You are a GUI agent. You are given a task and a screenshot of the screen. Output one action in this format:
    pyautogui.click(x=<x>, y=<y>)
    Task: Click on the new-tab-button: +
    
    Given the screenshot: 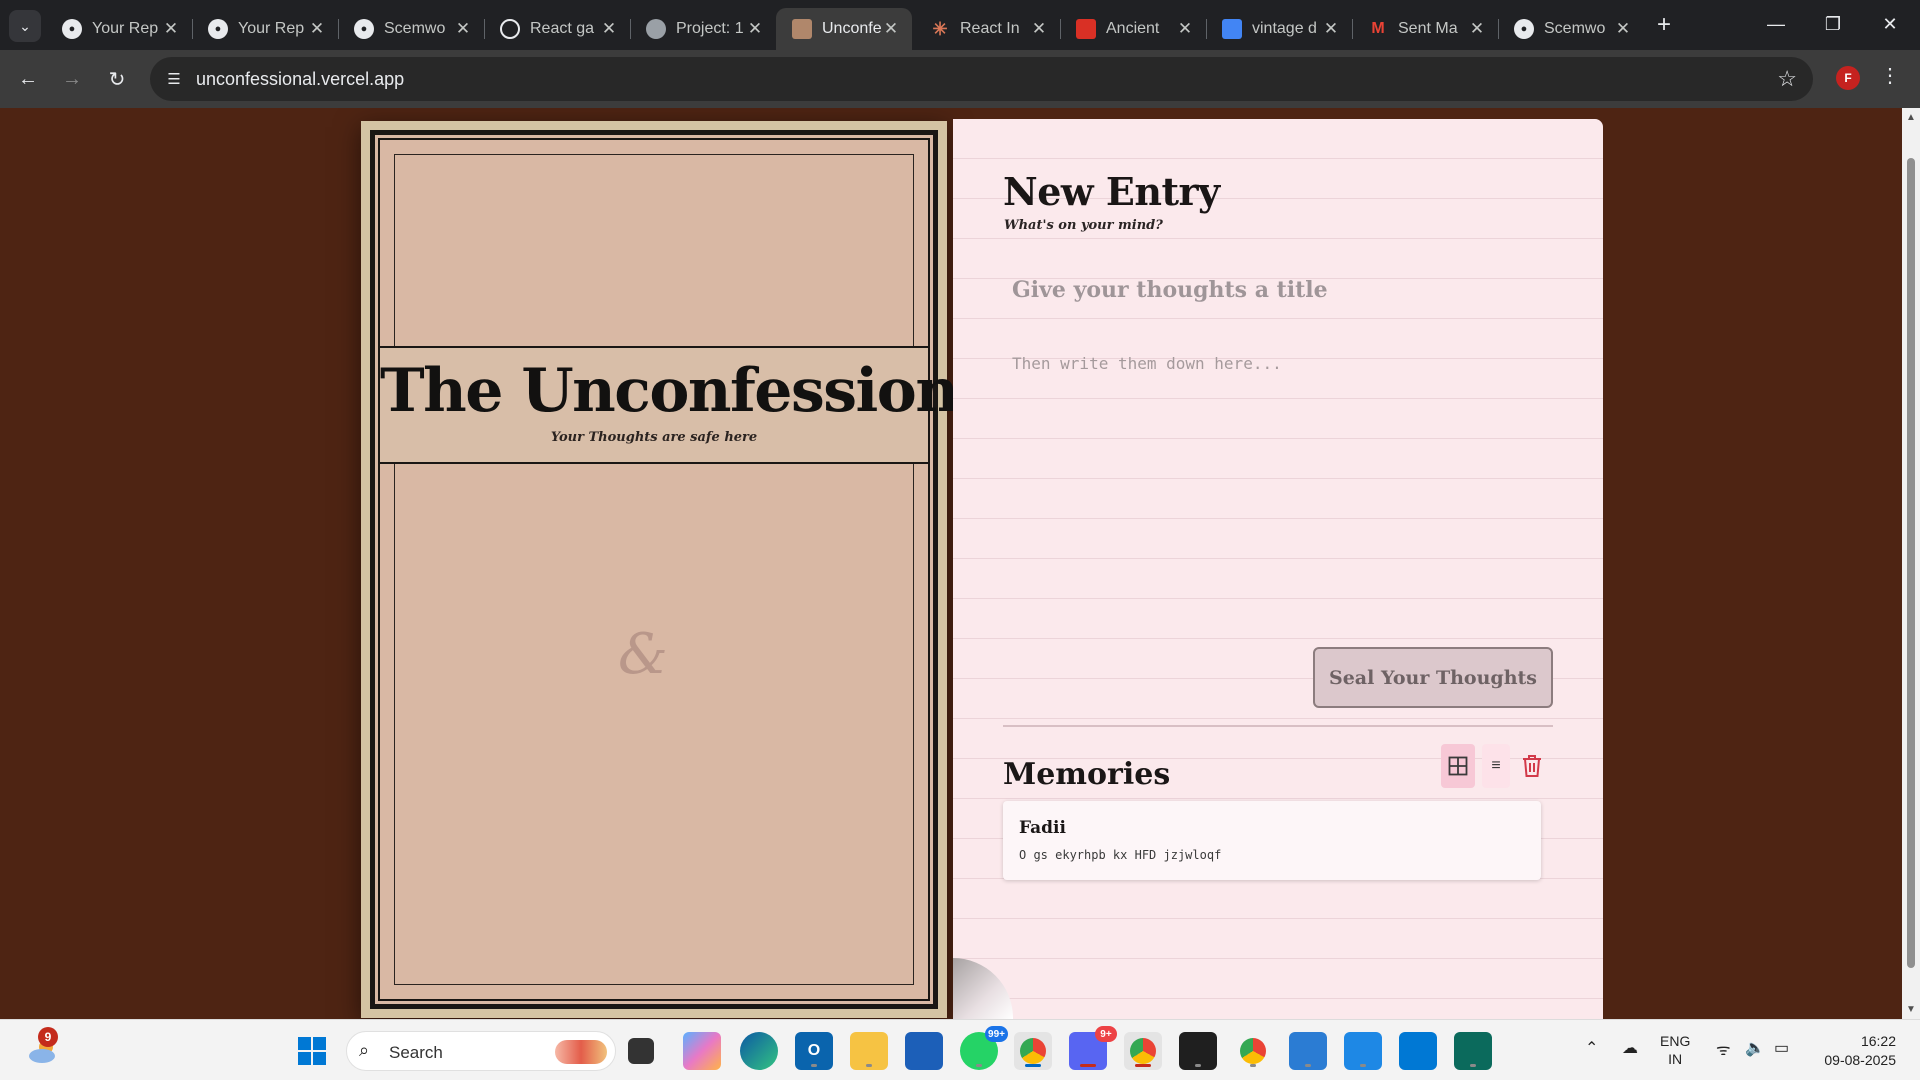 What is the action you would take?
    pyautogui.click(x=1664, y=25)
    